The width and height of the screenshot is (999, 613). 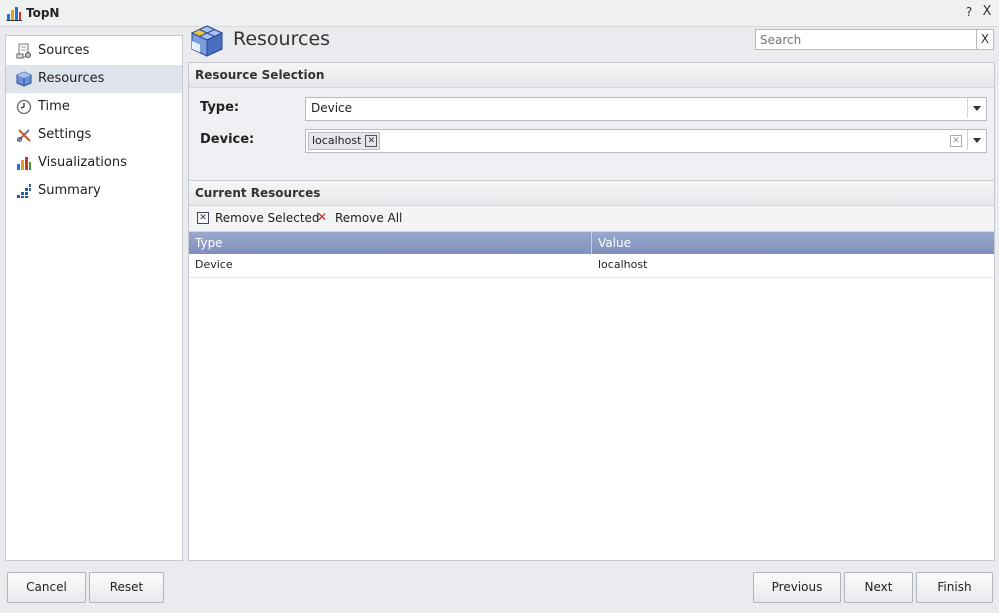 I want to click on type-select: Device, so click(x=646, y=109).